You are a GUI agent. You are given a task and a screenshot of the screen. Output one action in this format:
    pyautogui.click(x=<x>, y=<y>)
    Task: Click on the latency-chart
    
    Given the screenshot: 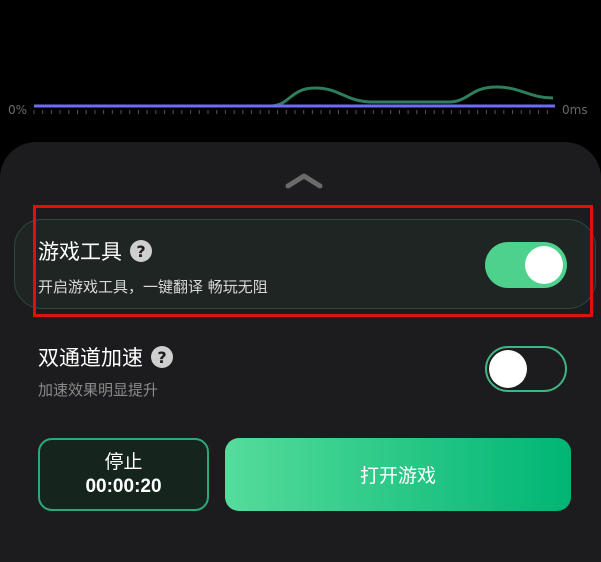 What is the action you would take?
    pyautogui.click(x=294, y=99)
    